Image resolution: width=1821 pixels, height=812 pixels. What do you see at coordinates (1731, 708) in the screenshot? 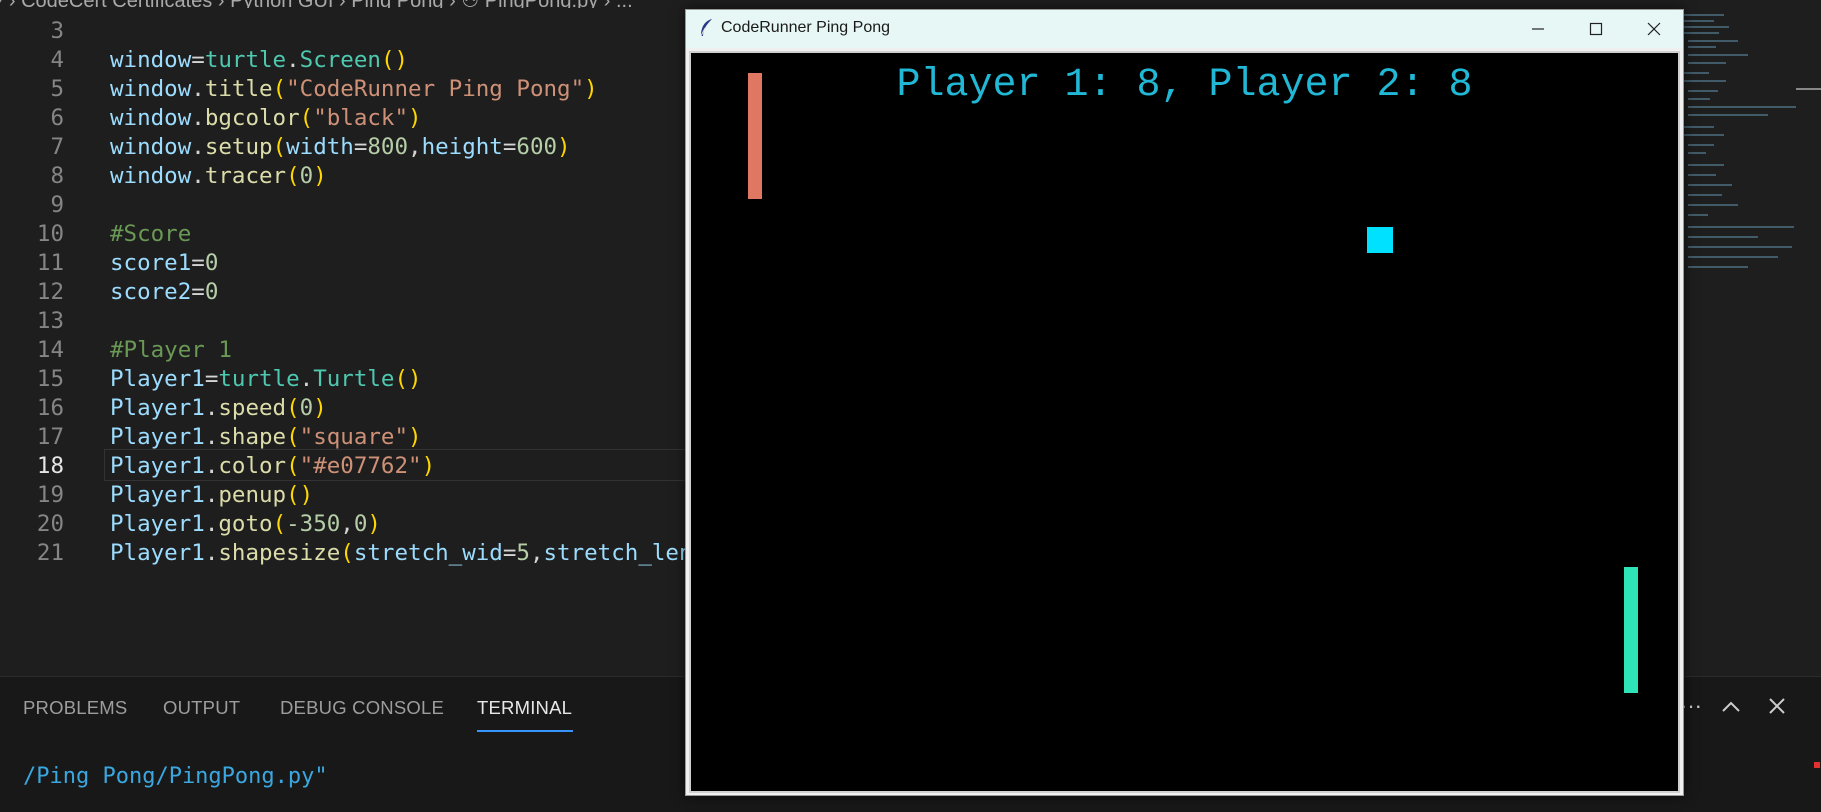
I see `chevron-up-icon` at bounding box center [1731, 708].